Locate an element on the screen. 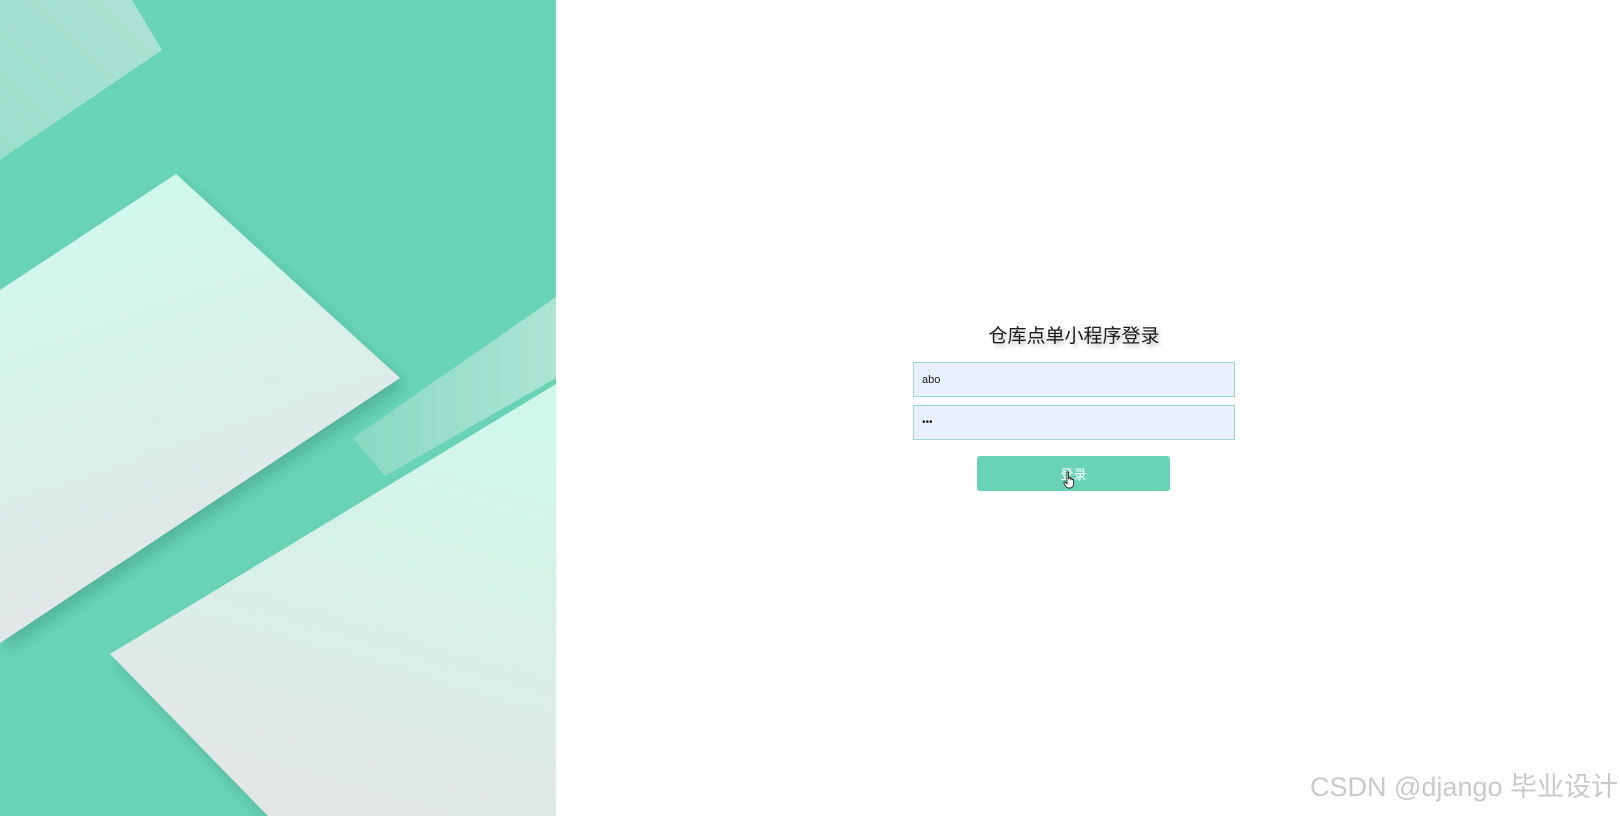 The height and width of the screenshot is (816, 1620). username-input is located at coordinates (1074, 379).